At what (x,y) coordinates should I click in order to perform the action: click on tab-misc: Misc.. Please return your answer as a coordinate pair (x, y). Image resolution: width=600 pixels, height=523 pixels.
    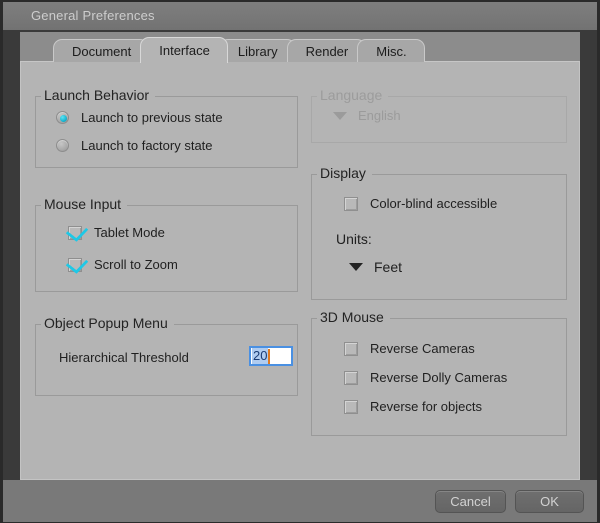
    Looking at the image, I should click on (391, 51).